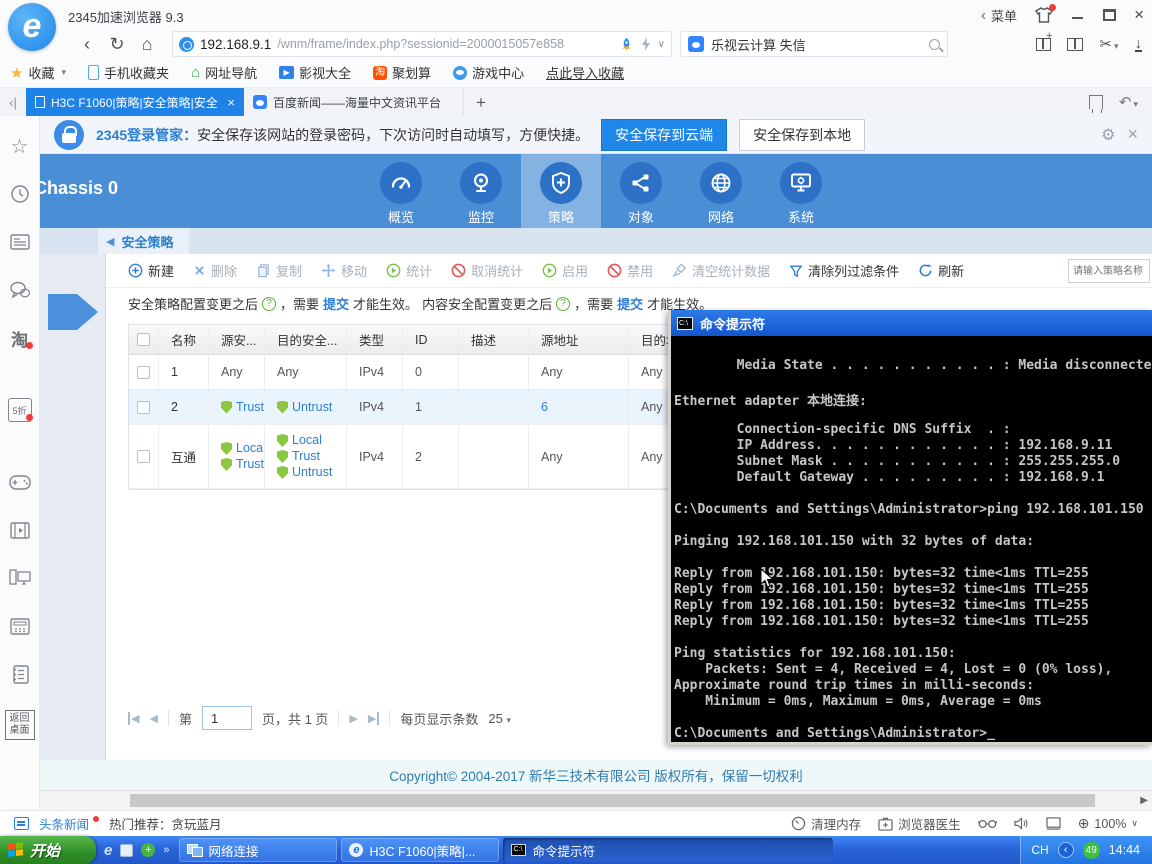 This screenshot has height=864, width=1152. What do you see at coordinates (563, 303) in the screenshot?
I see `help-icon: ?` at bounding box center [563, 303].